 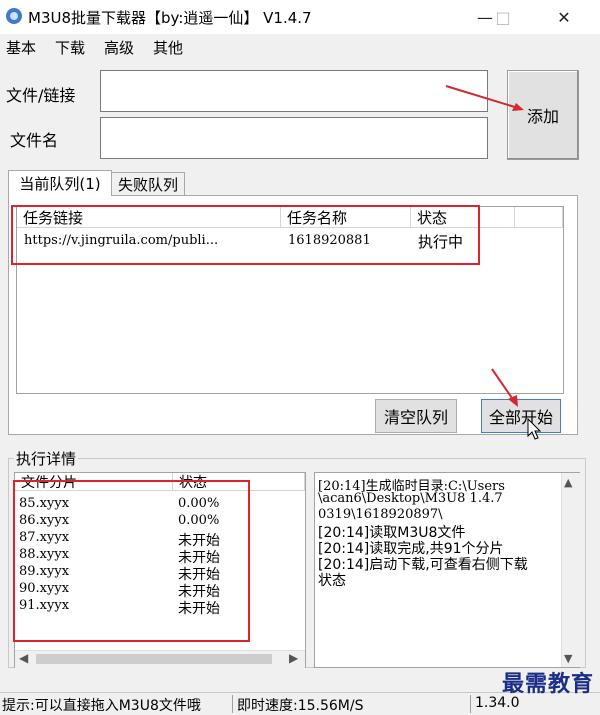 What do you see at coordinates (70, 47) in the screenshot?
I see `menu-download: 下载` at bounding box center [70, 47].